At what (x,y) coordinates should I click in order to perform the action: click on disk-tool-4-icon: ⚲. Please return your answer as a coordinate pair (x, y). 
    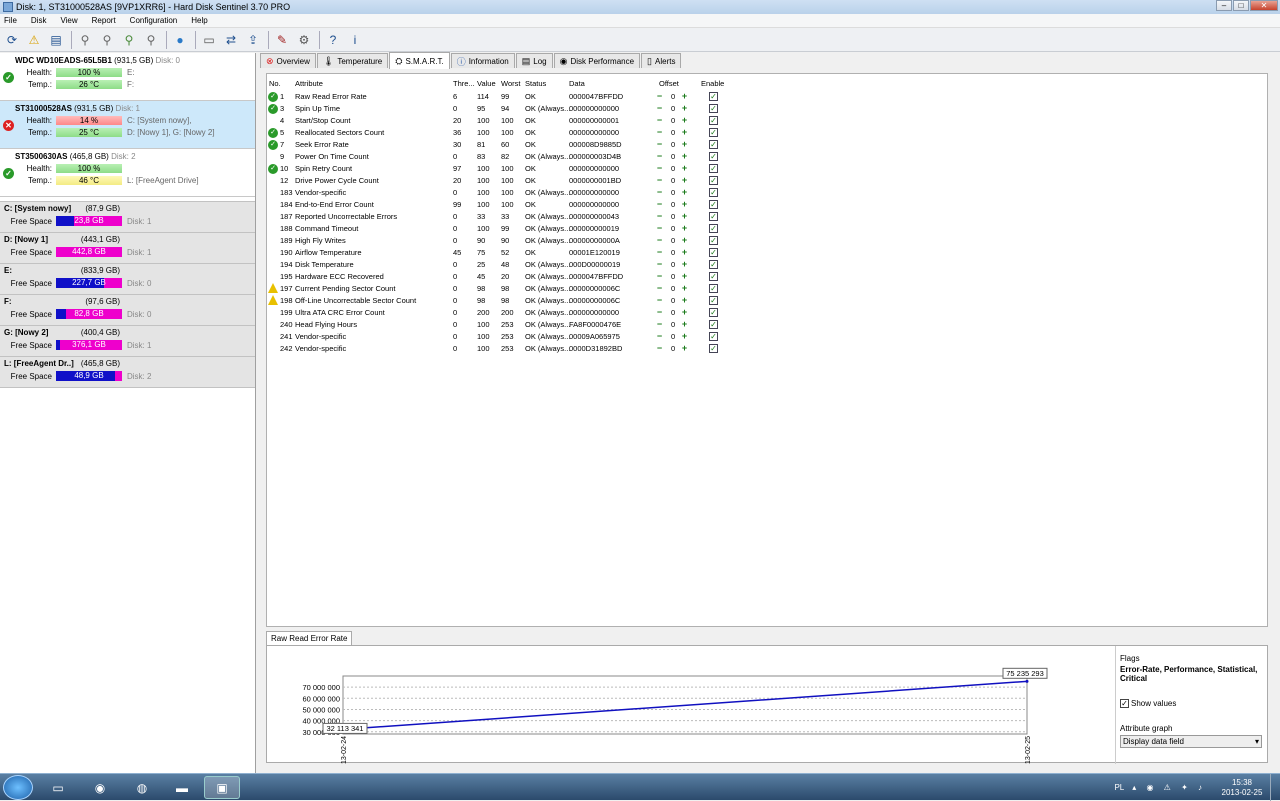
    Looking at the image, I should click on (151, 40).